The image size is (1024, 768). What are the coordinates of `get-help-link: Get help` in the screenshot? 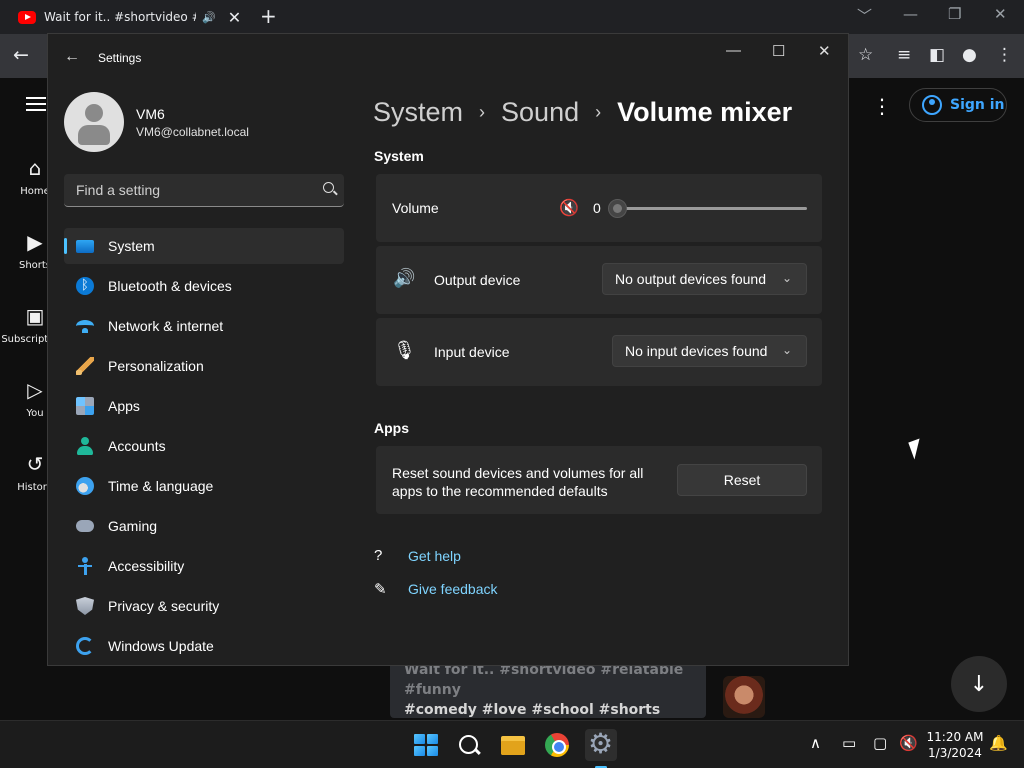 It's located at (434, 556).